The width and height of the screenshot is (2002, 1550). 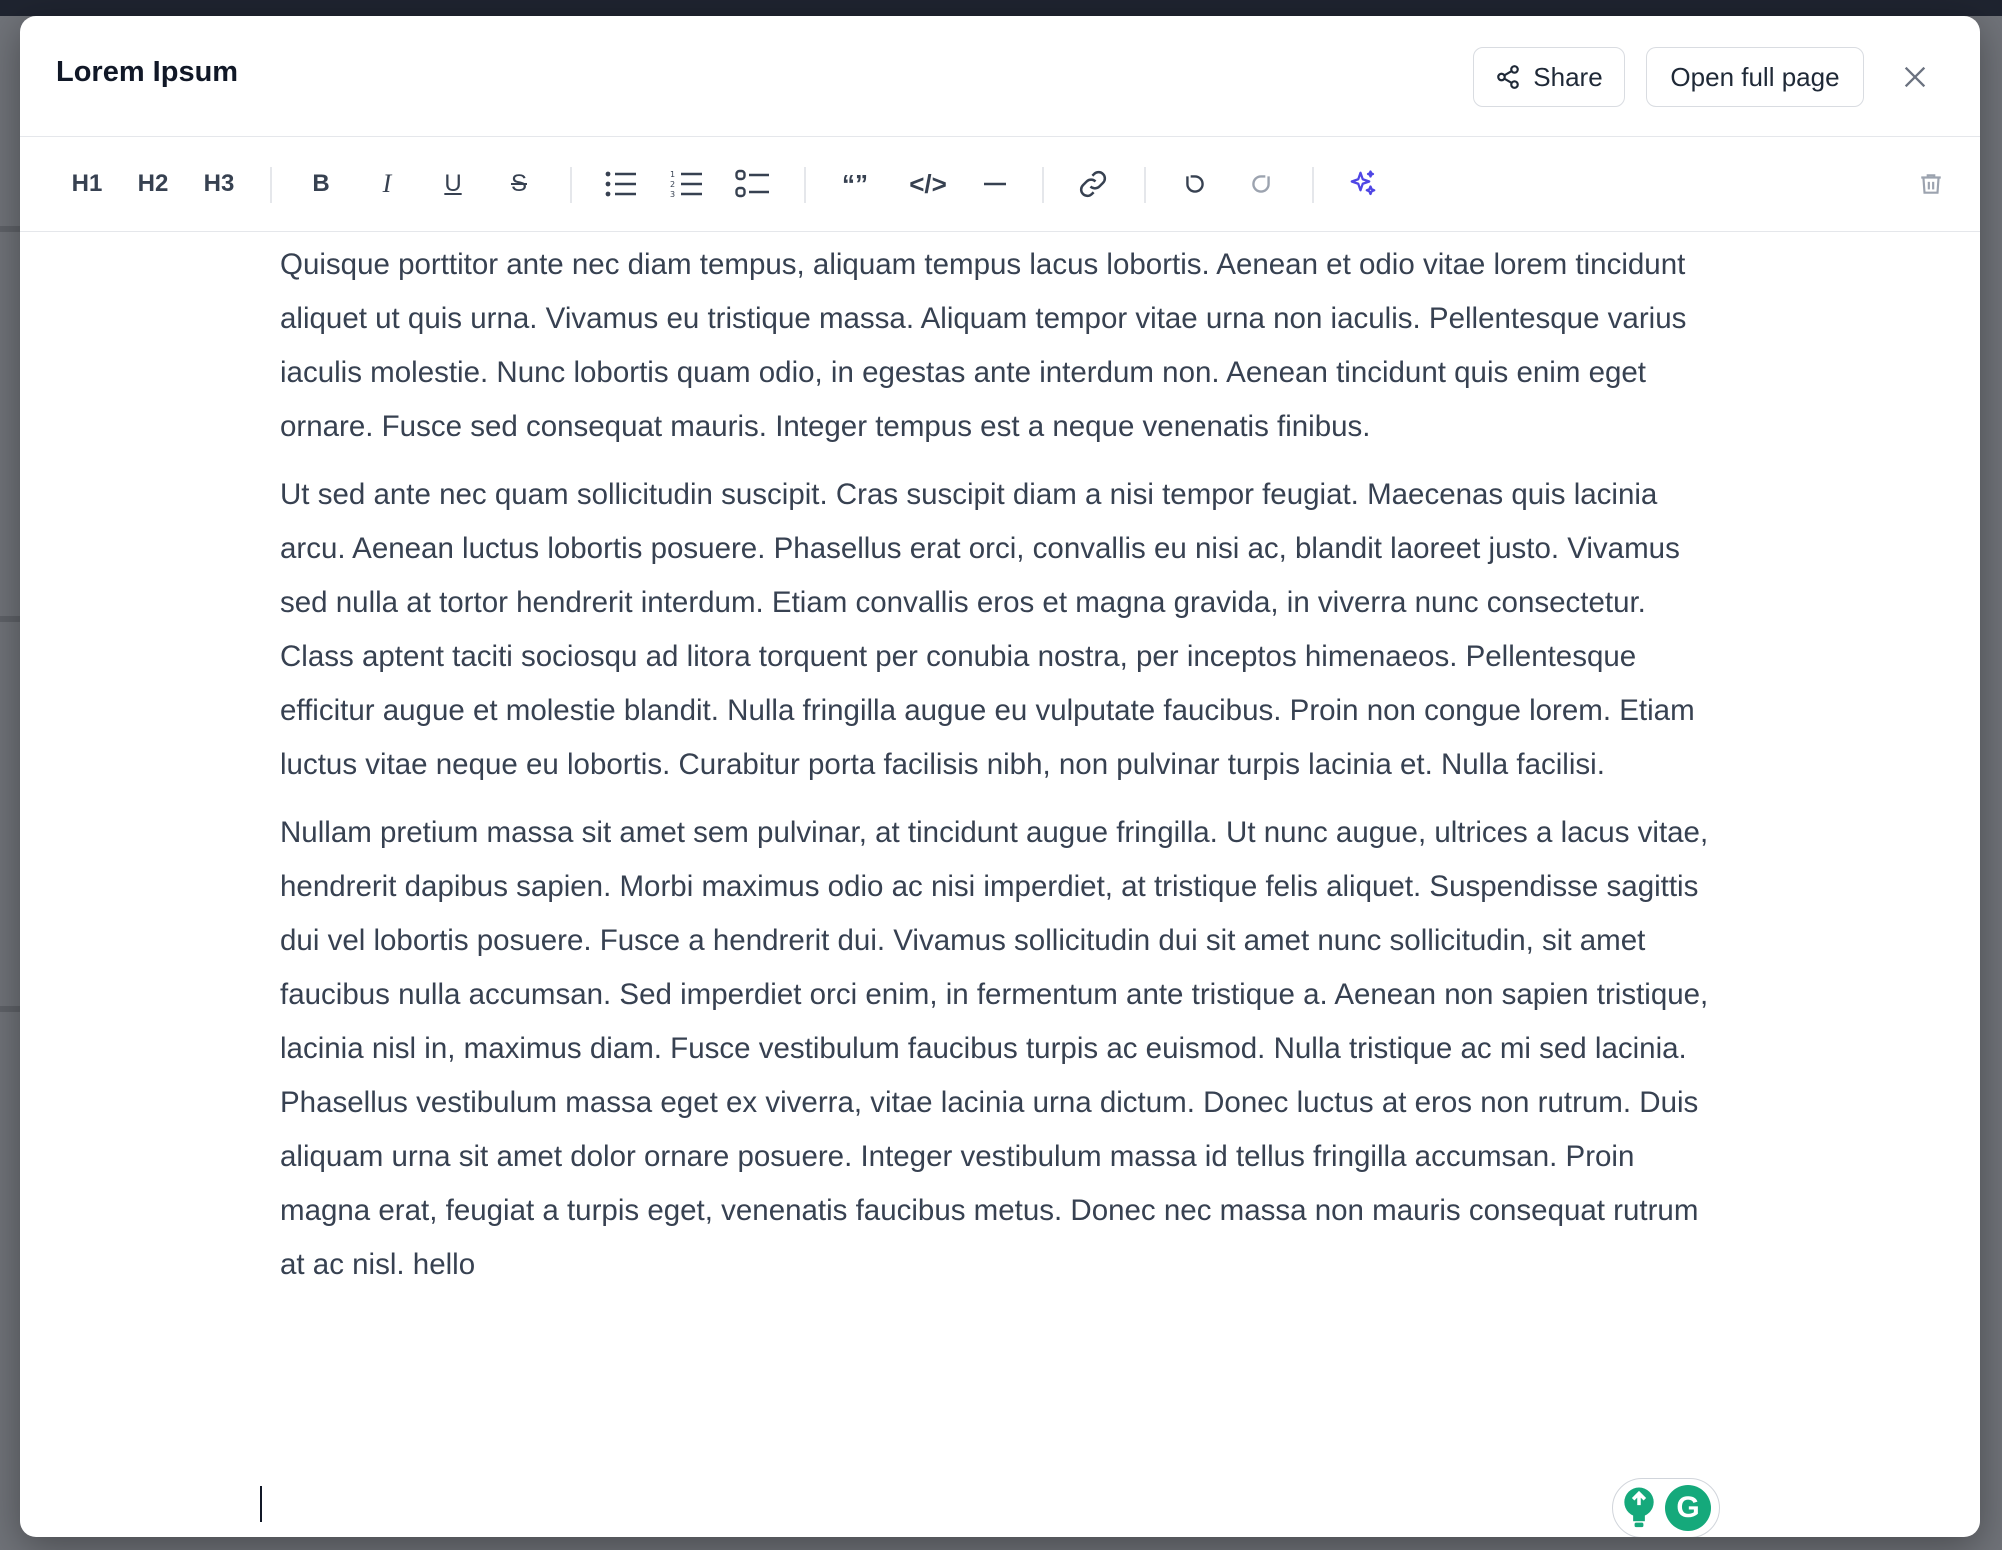 I want to click on grammarly-widget: G, so click(x=1666, y=1507).